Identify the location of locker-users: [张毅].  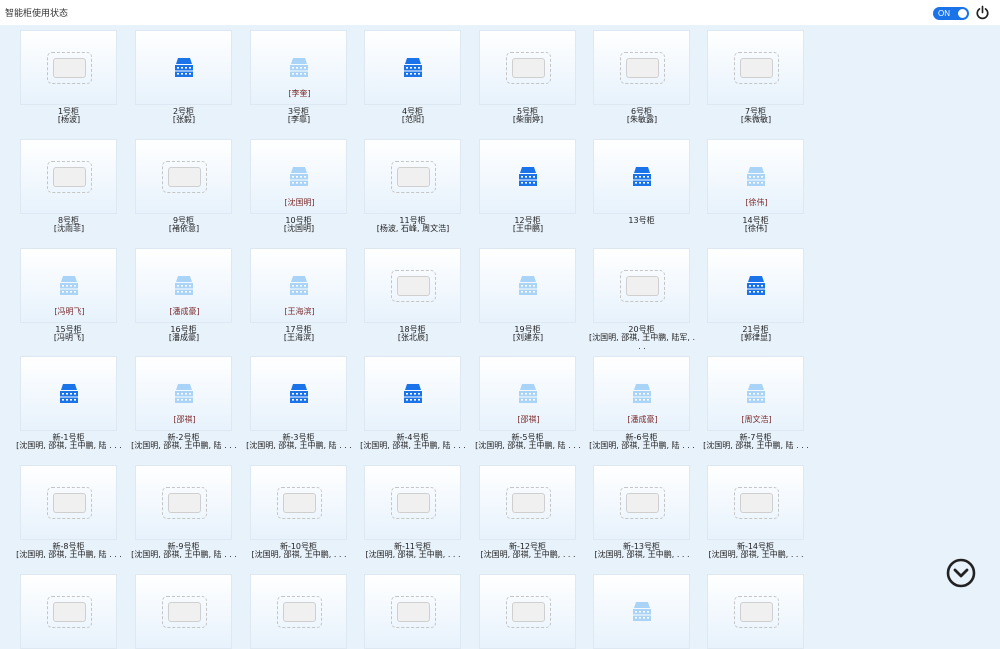
(184, 119).